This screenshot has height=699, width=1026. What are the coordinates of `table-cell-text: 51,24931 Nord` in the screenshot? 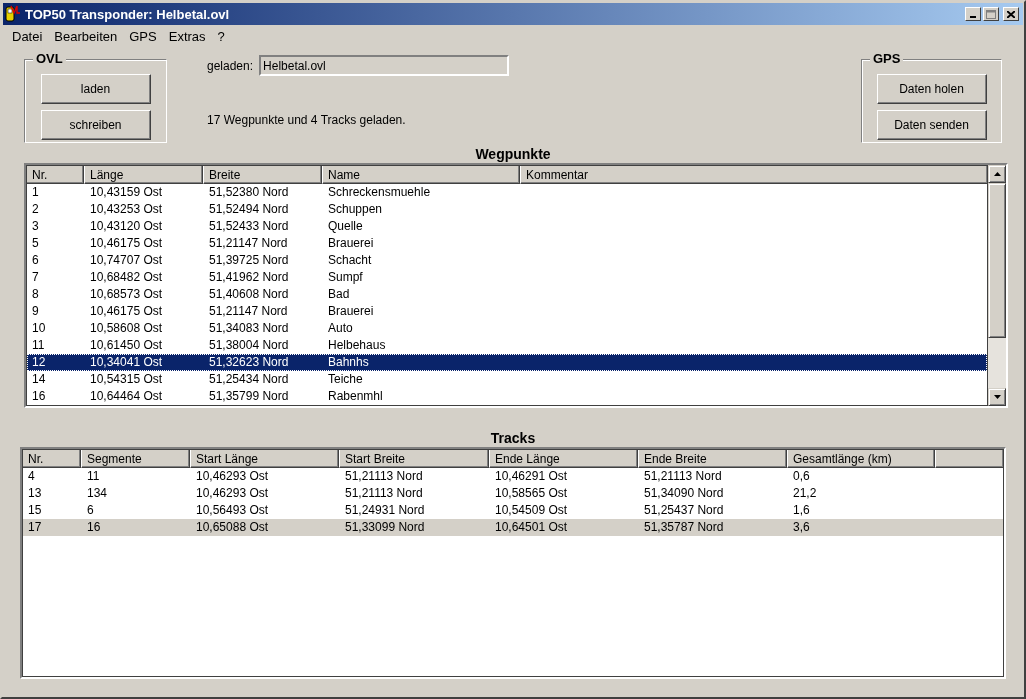 It's located at (385, 510).